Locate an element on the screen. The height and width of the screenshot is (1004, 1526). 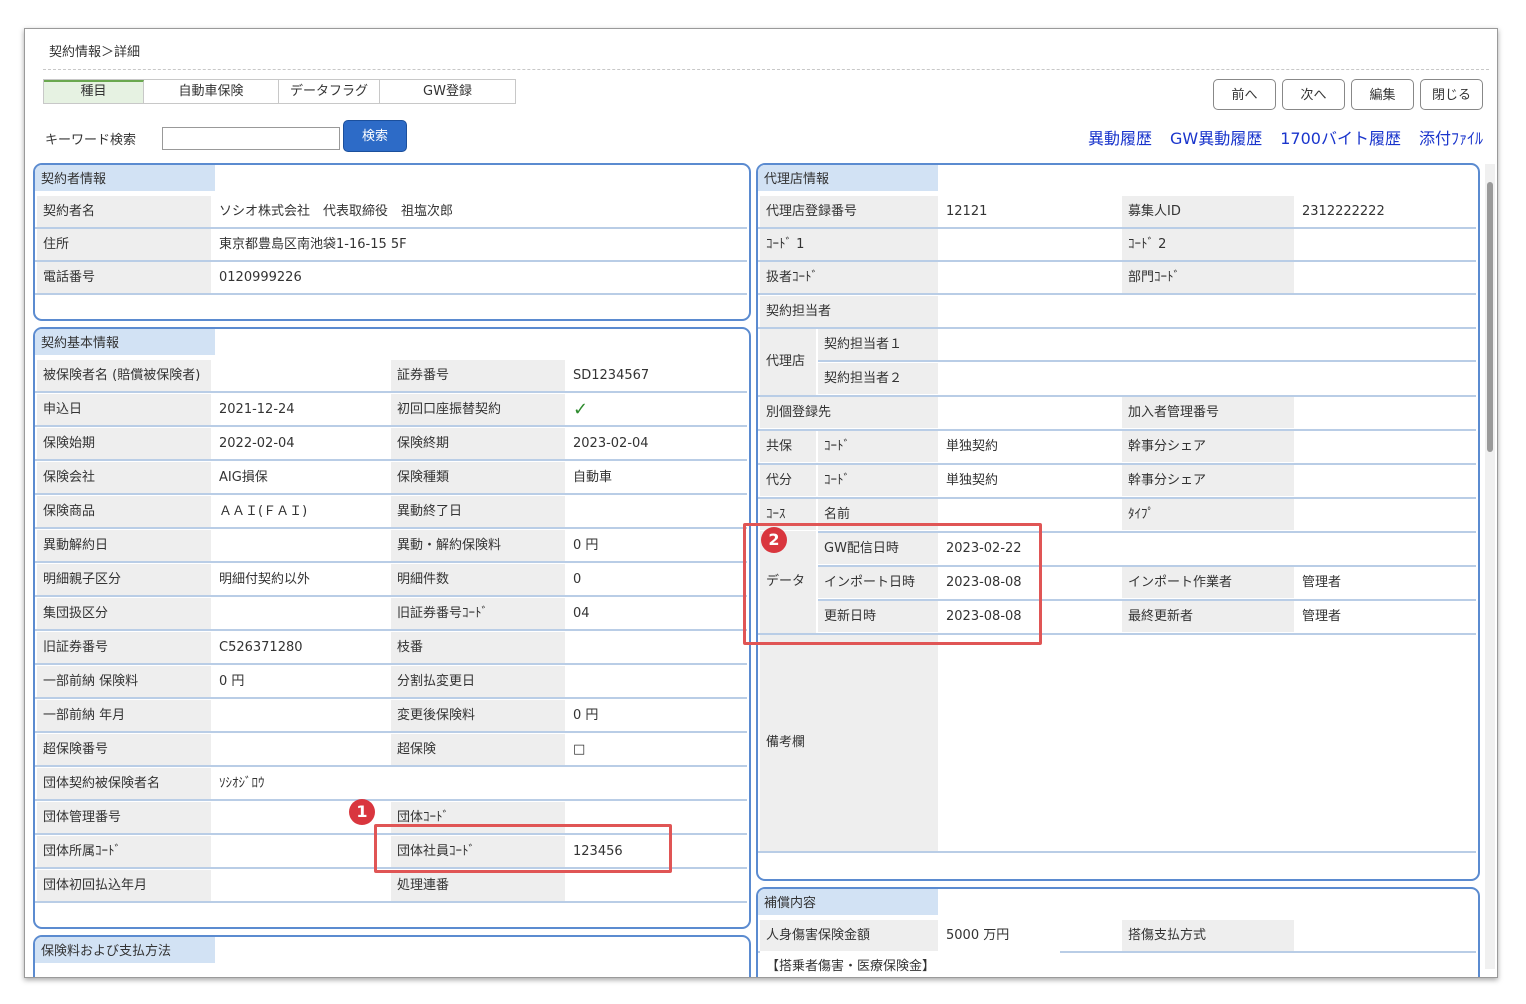
passenger-section-label: 【搭乗者傷害・医療保険金】 is located at coordinates (910, 964).